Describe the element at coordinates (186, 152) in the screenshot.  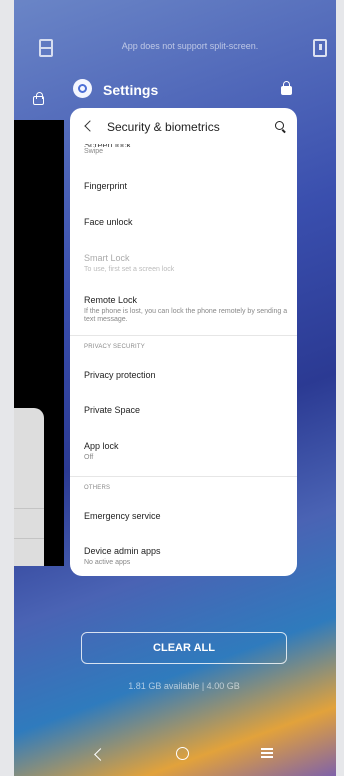
I see `list-item-screen-lock: Swipe` at that location.